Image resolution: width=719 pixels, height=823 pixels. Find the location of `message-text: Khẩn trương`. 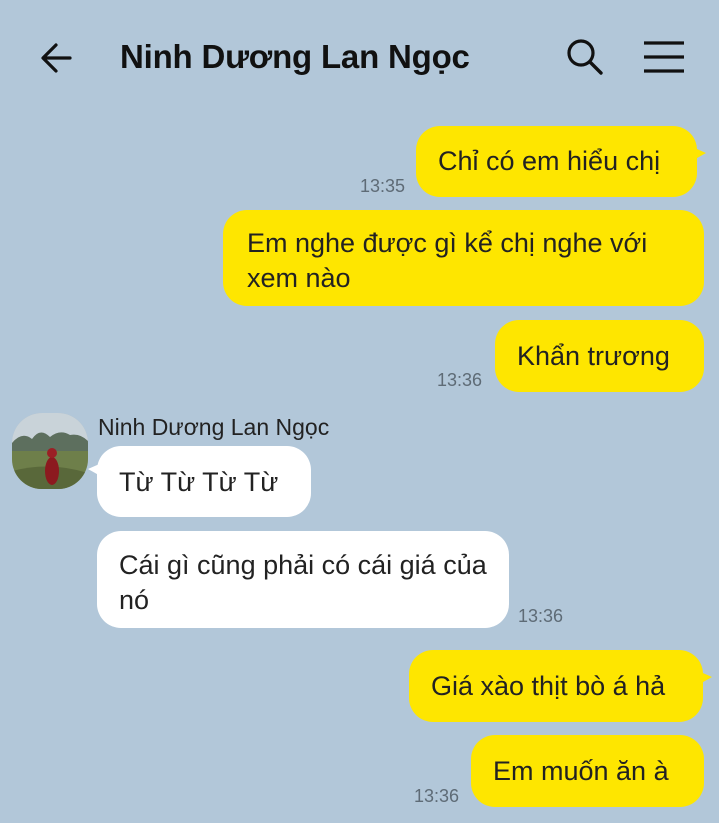

message-text: Khẩn trương is located at coordinates (593, 356).